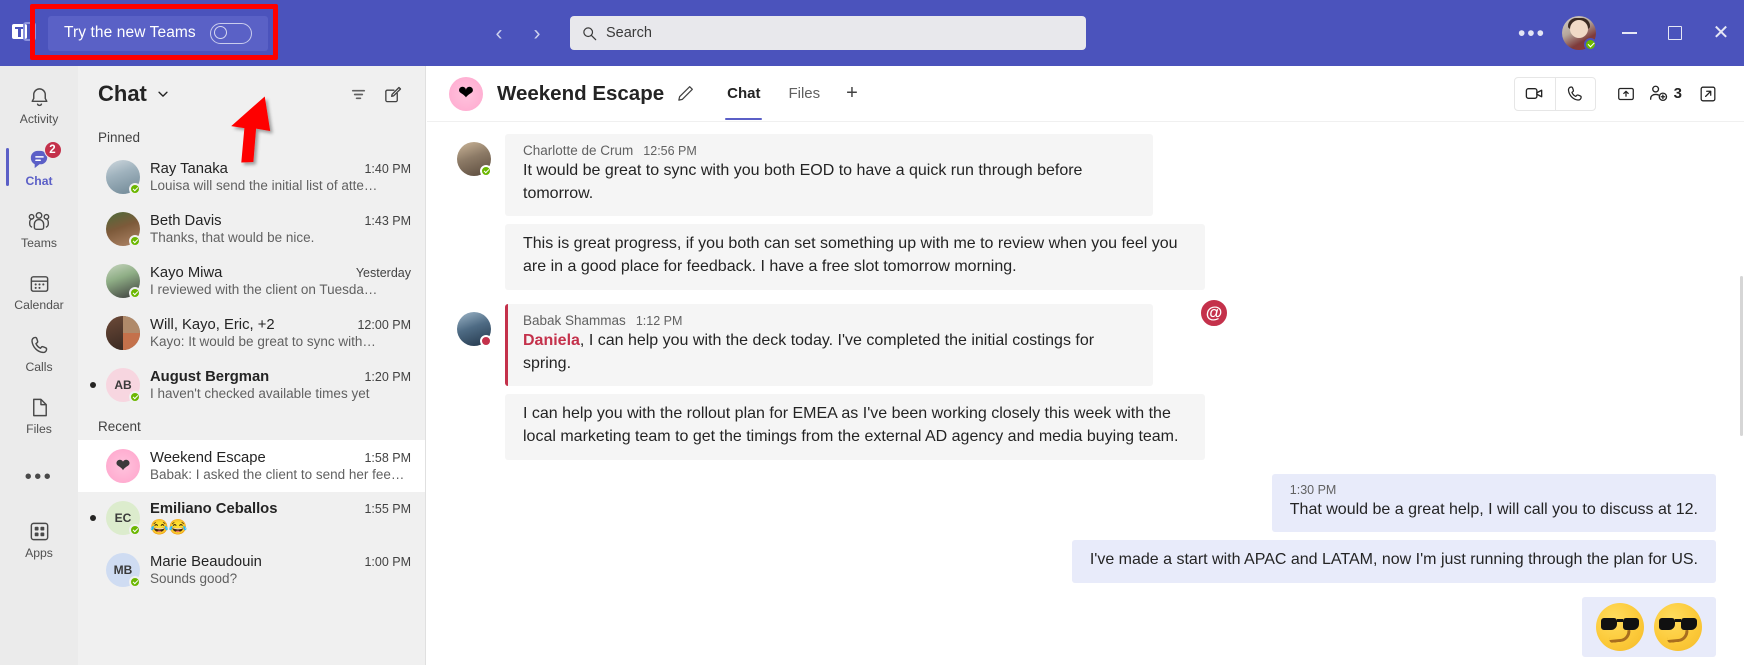  I want to click on apps-icon, so click(39, 531).